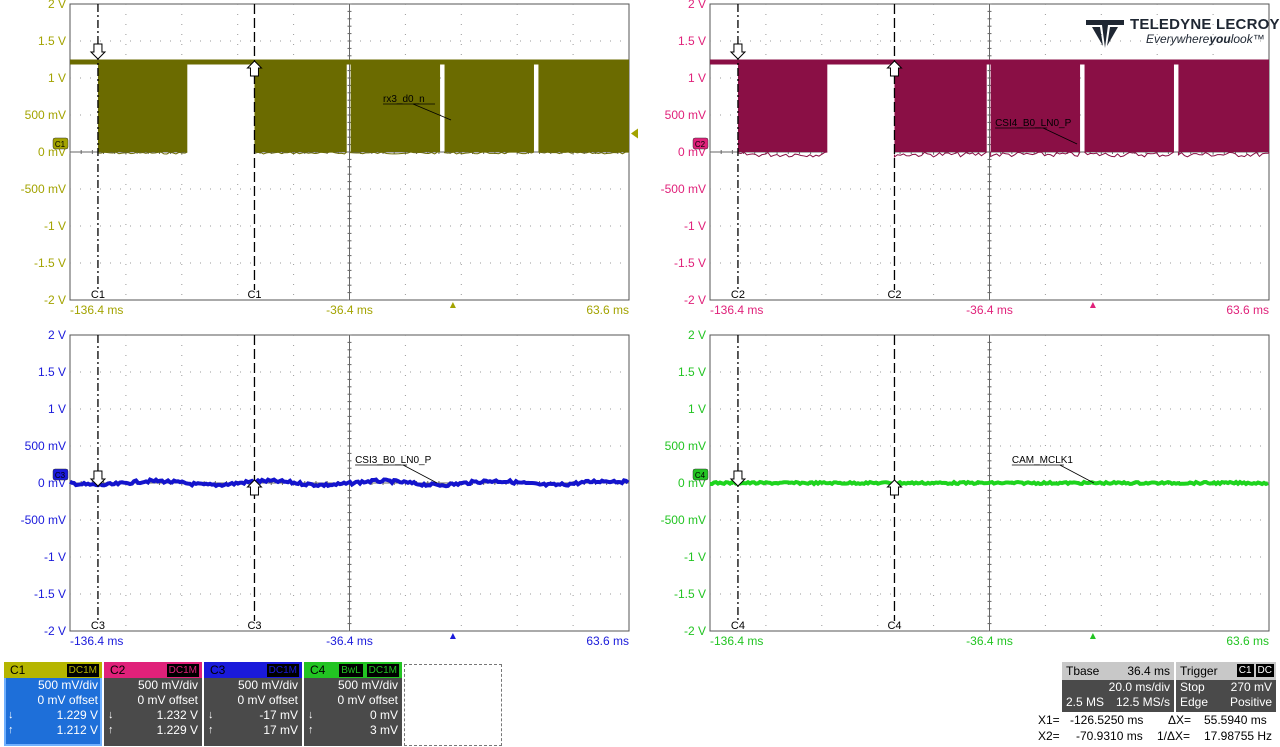 The width and height of the screenshot is (1280, 747). I want to click on channel-offset-text: 0 mV offset, so click(267, 700).